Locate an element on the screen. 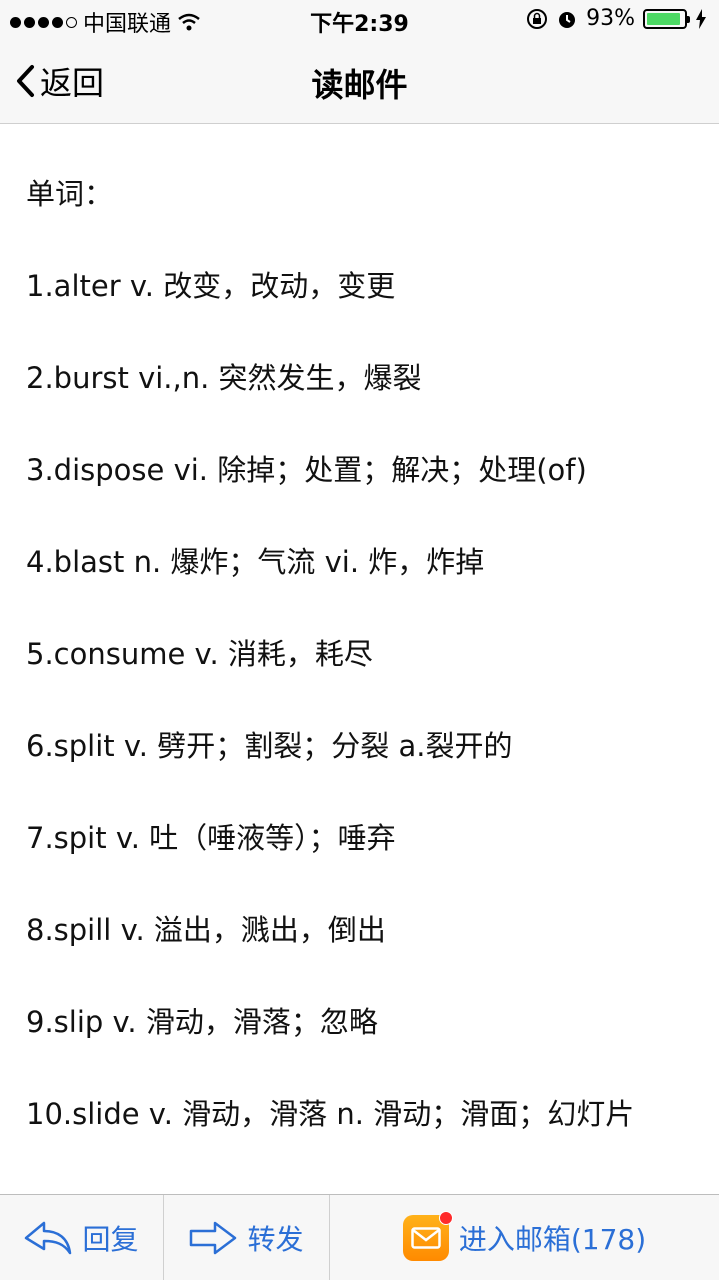 Image resolution: width=719 pixels, height=1280 pixels. email-line: 2.burst vi.,n. 突然发生，爆裂 is located at coordinates (224, 378).